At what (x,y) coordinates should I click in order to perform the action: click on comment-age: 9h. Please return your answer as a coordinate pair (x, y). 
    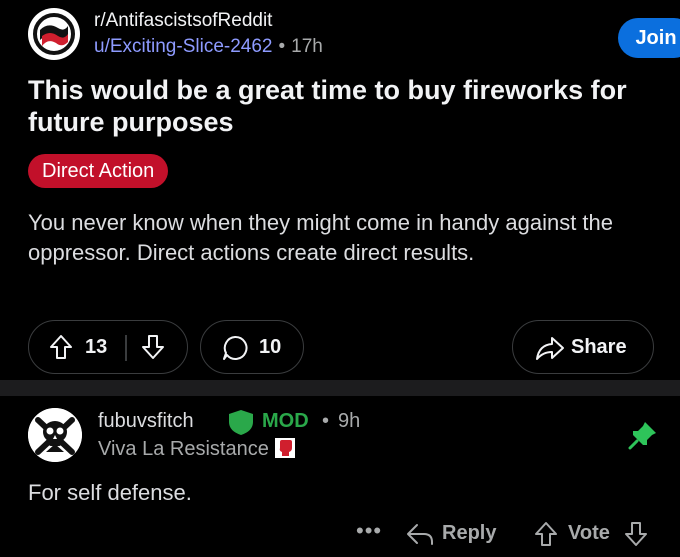
    Looking at the image, I should click on (349, 421).